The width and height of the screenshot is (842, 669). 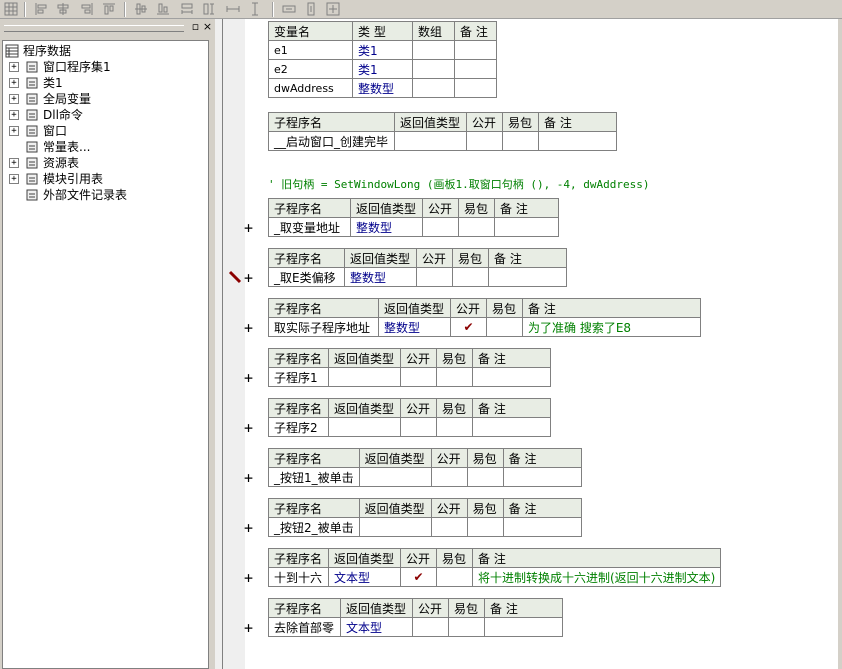 I want to click on align-middle-icon, so click(x=141, y=9).